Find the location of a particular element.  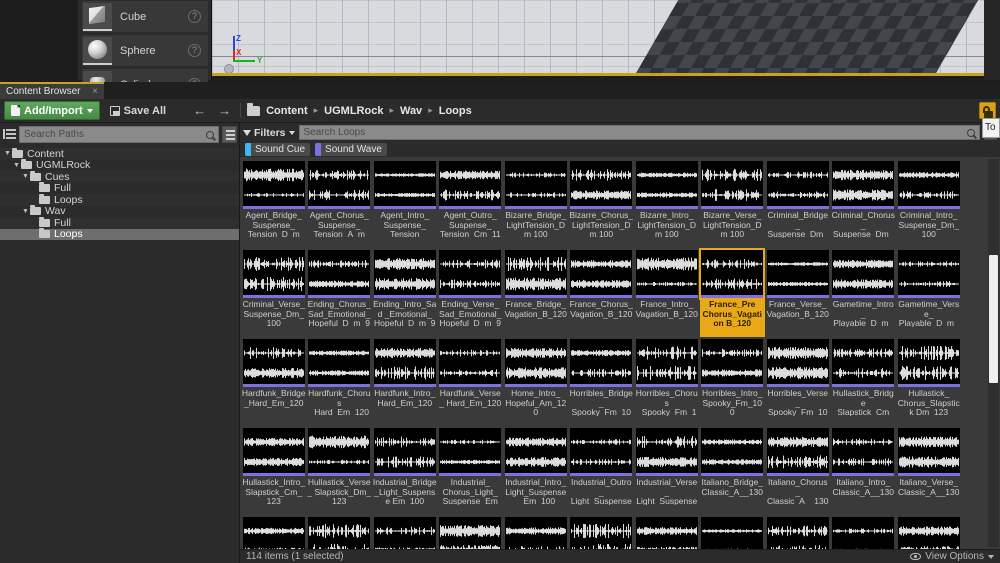

asset-tile: Industrial_Bridge _Light_Suspense Em_100 is located at coordinates (405, 470).